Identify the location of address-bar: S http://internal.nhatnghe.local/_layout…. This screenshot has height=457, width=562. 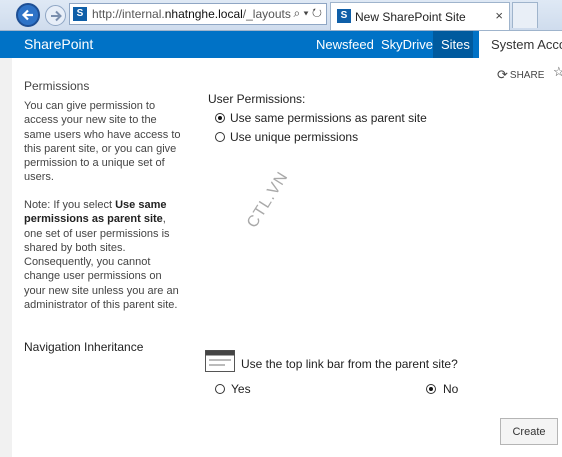
(198, 14).